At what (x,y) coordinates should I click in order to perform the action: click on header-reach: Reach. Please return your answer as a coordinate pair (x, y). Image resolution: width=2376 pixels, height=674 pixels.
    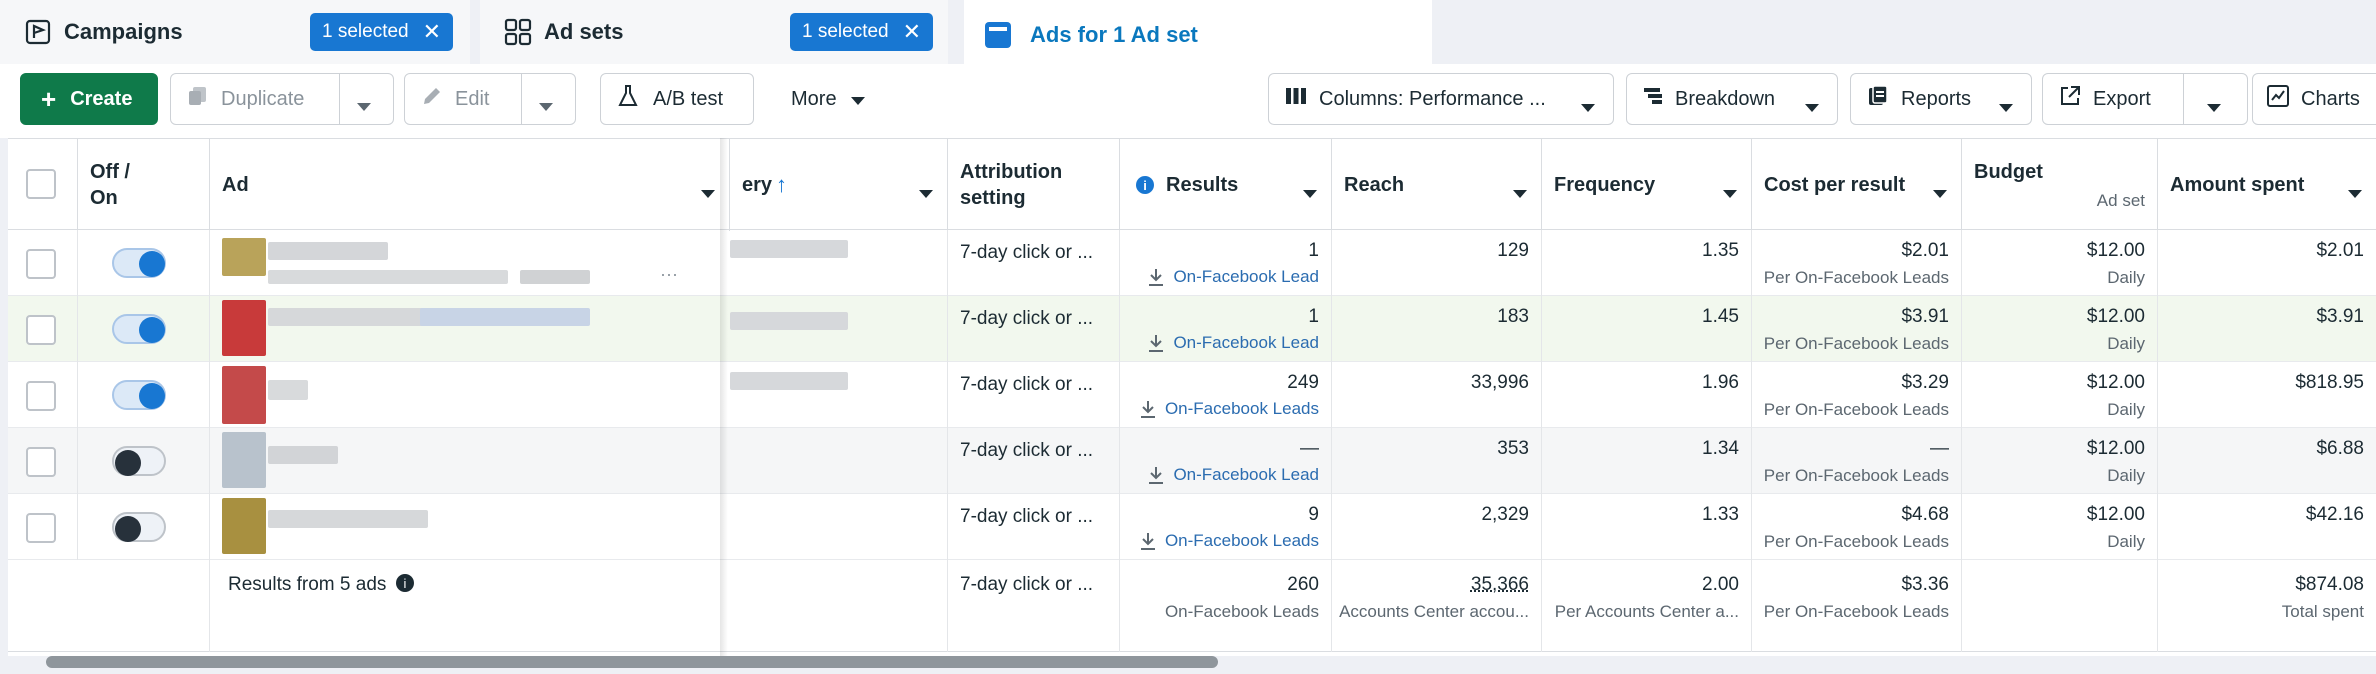
    Looking at the image, I should click on (1437, 185).